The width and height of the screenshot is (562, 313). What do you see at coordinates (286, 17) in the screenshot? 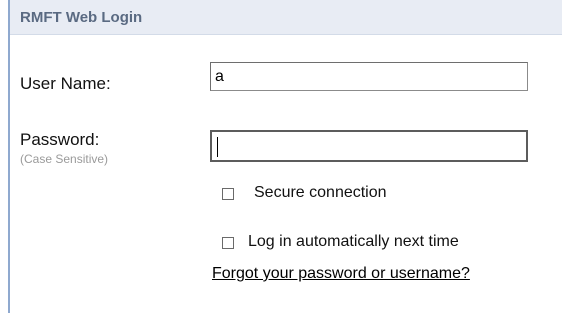
I see `panel-header: RMFT Web Login` at bounding box center [286, 17].